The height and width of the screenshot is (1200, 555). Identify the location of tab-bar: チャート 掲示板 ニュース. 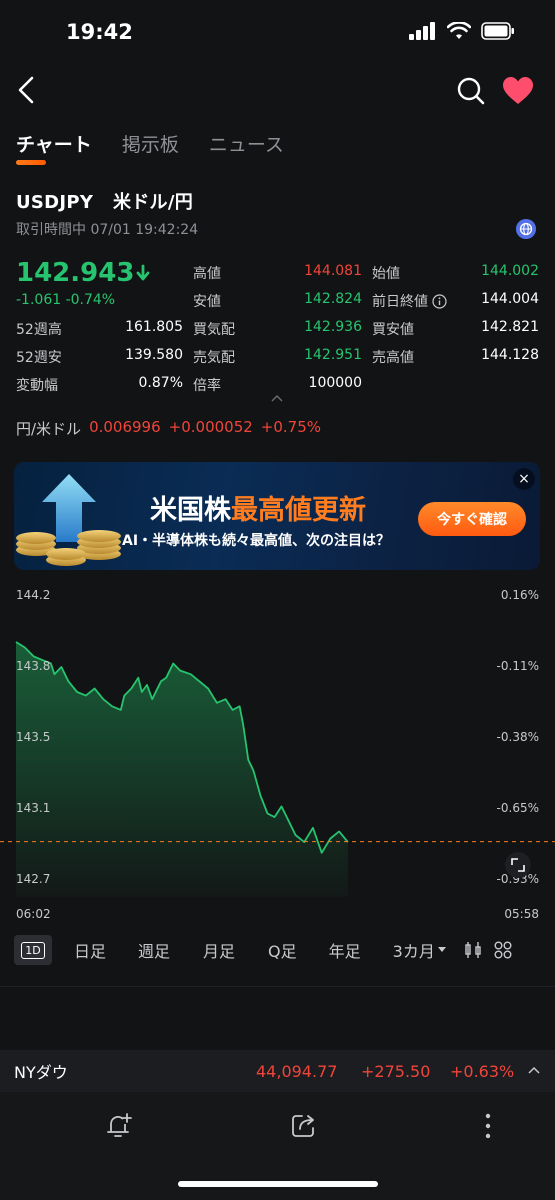
(150, 147).